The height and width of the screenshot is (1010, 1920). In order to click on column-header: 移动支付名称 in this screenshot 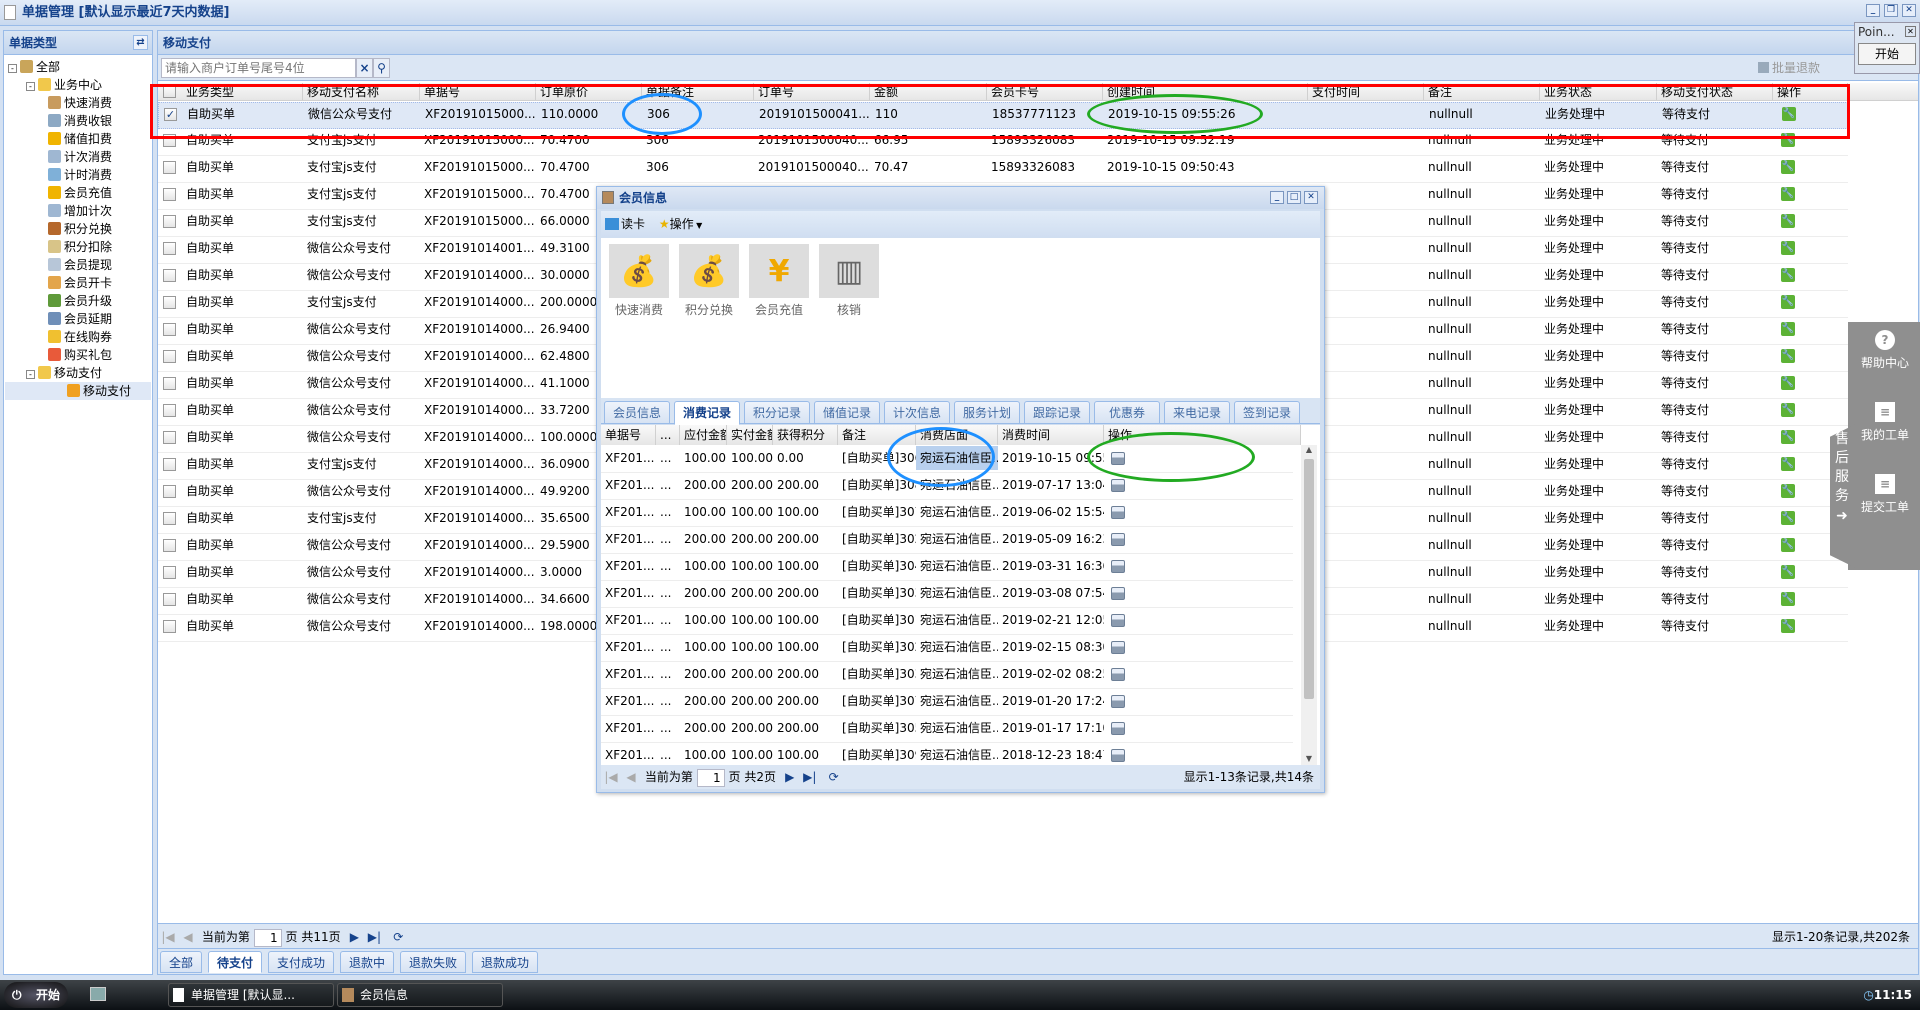, I will do `click(361, 92)`.